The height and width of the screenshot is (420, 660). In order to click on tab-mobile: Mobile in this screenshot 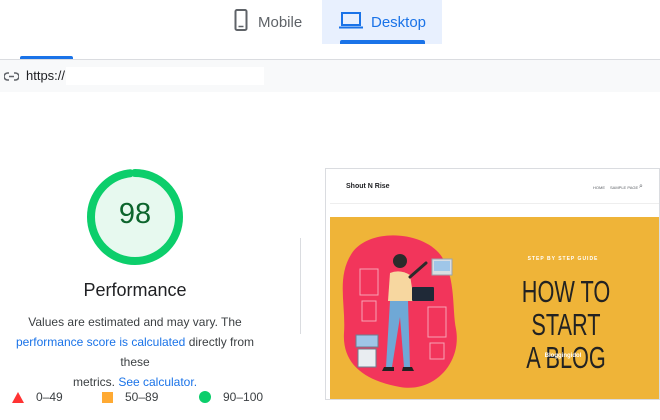, I will do `click(270, 22)`.